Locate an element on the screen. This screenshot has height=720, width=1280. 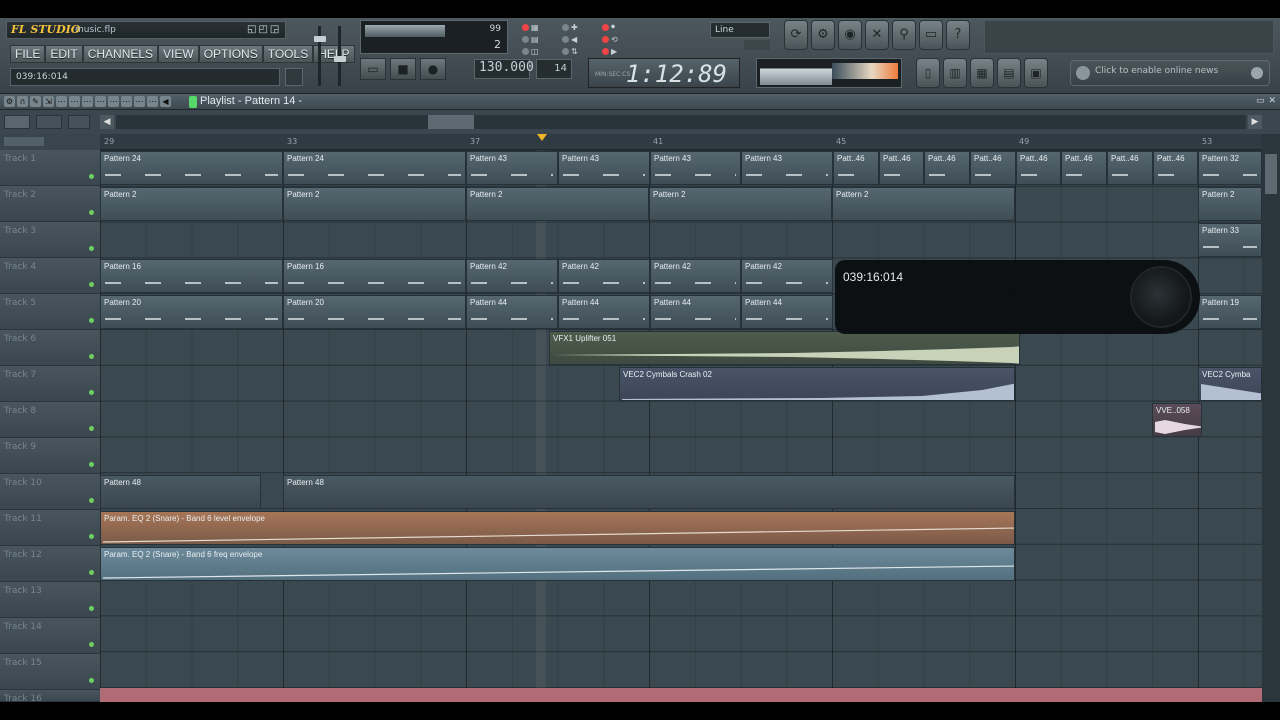
track-header: Track 11 is located at coordinates (50, 528).